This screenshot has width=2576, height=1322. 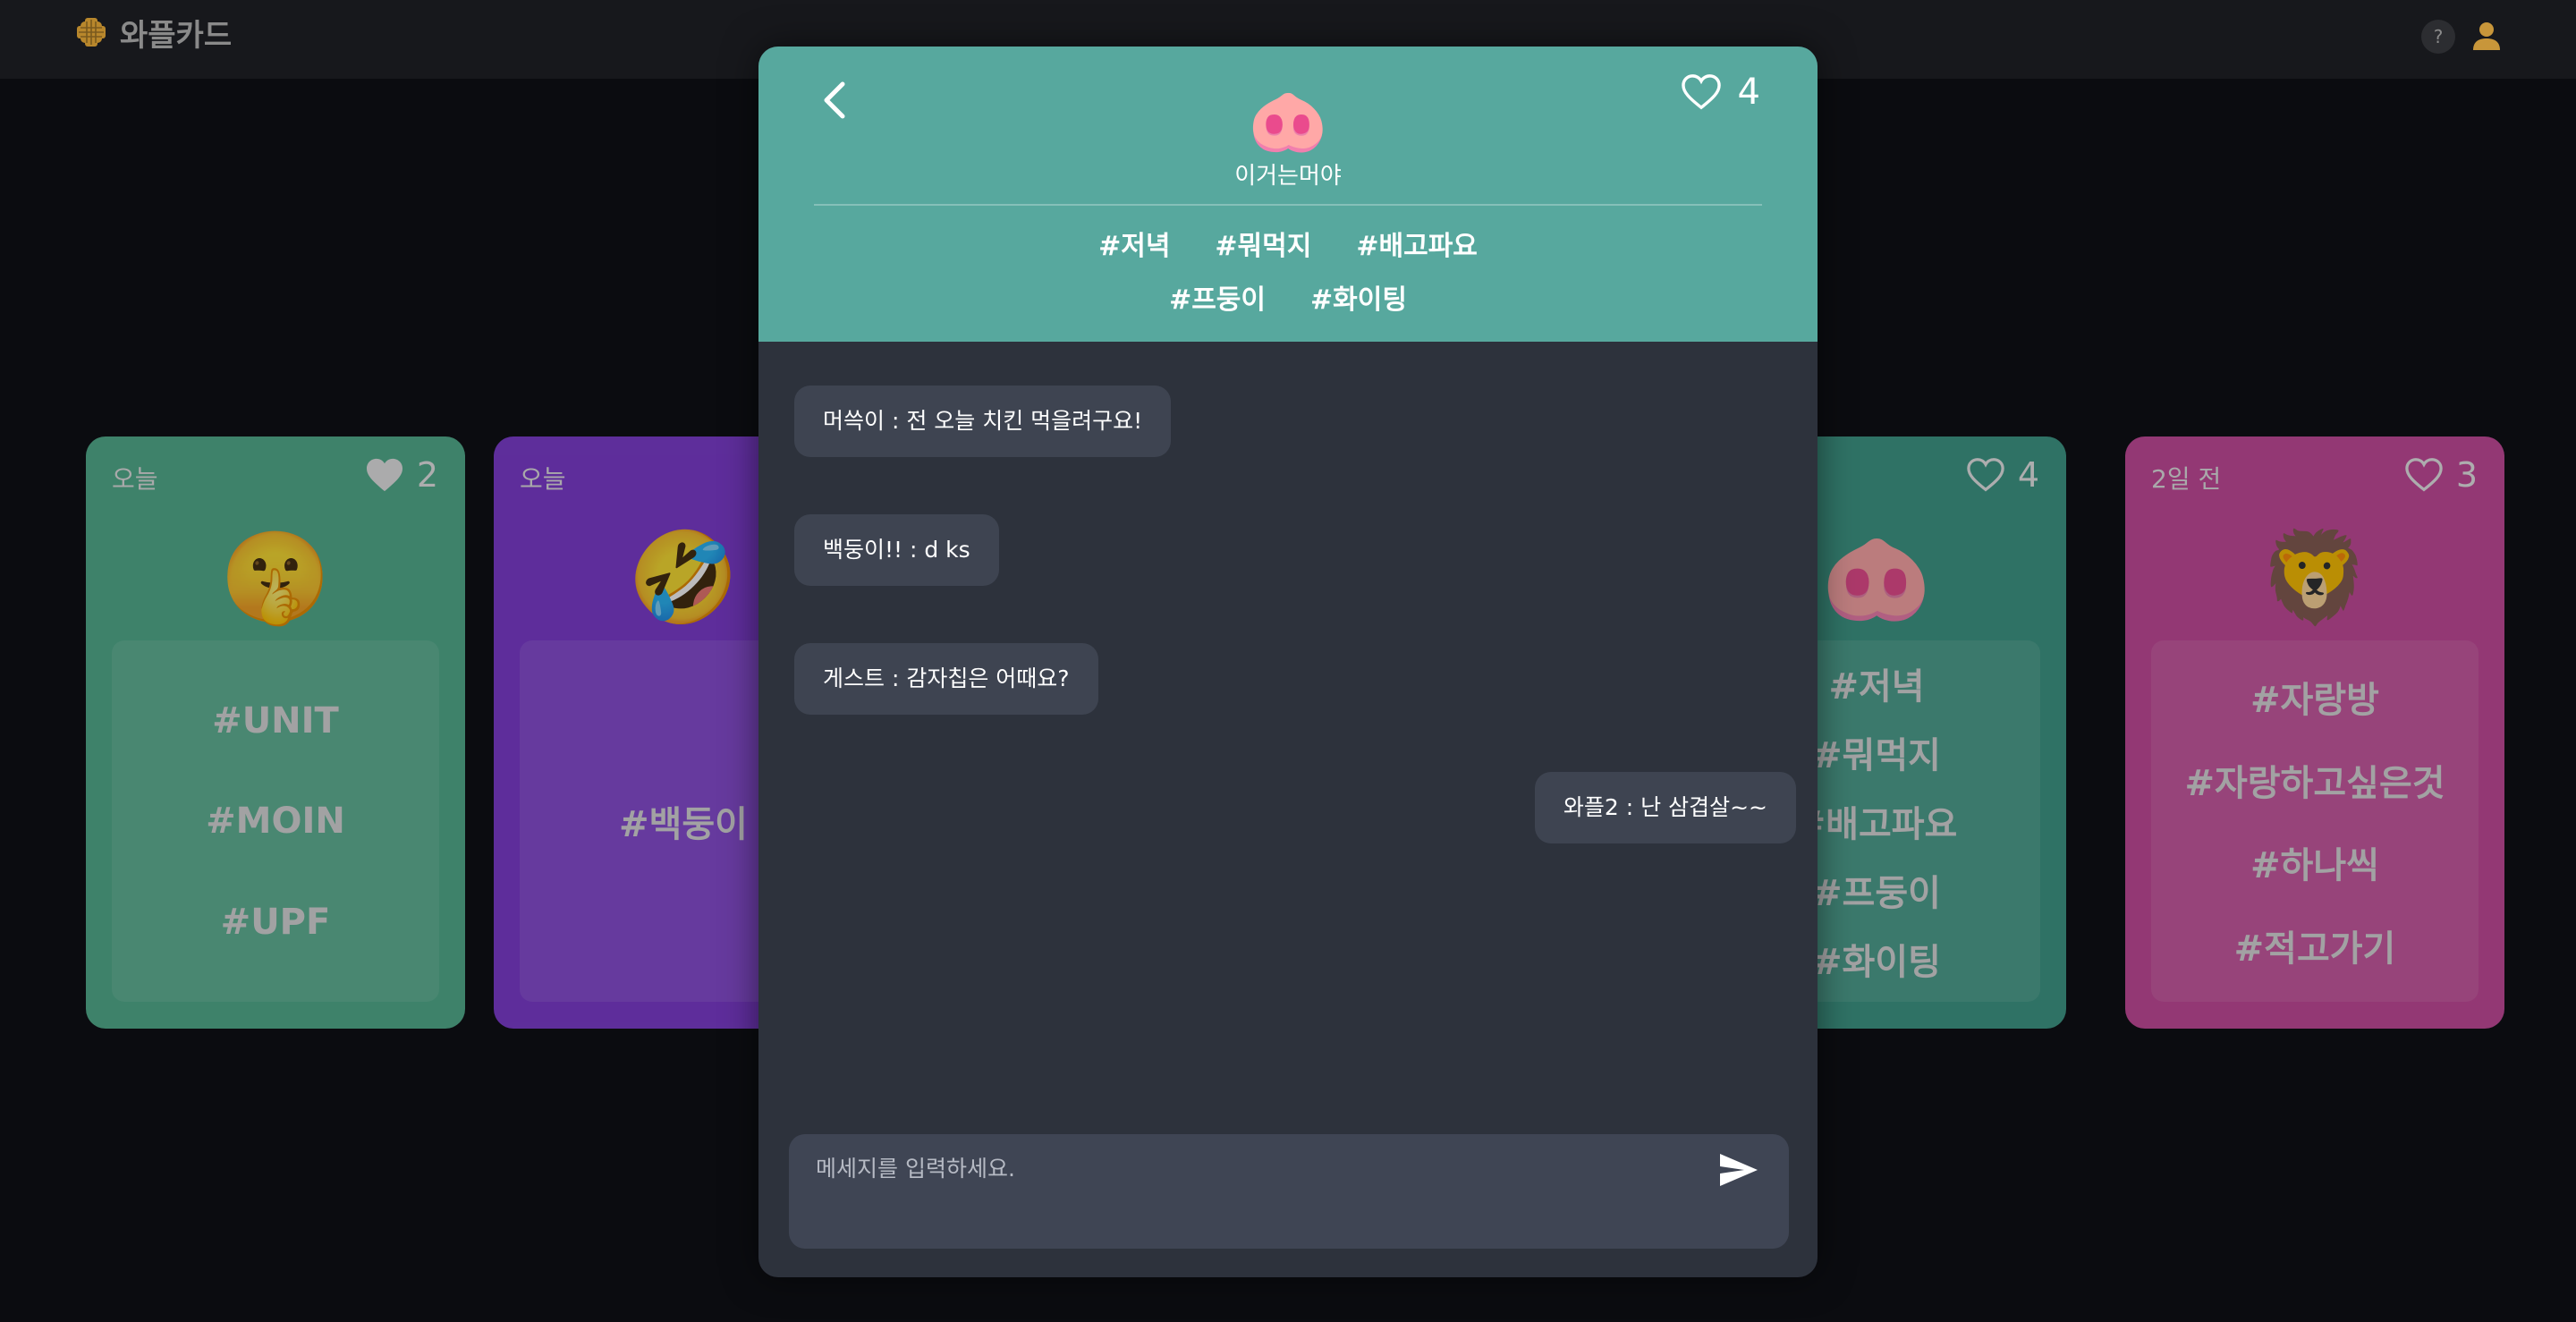 I want to click on card-tag: #하나씩, so click(x=2314, y=866).